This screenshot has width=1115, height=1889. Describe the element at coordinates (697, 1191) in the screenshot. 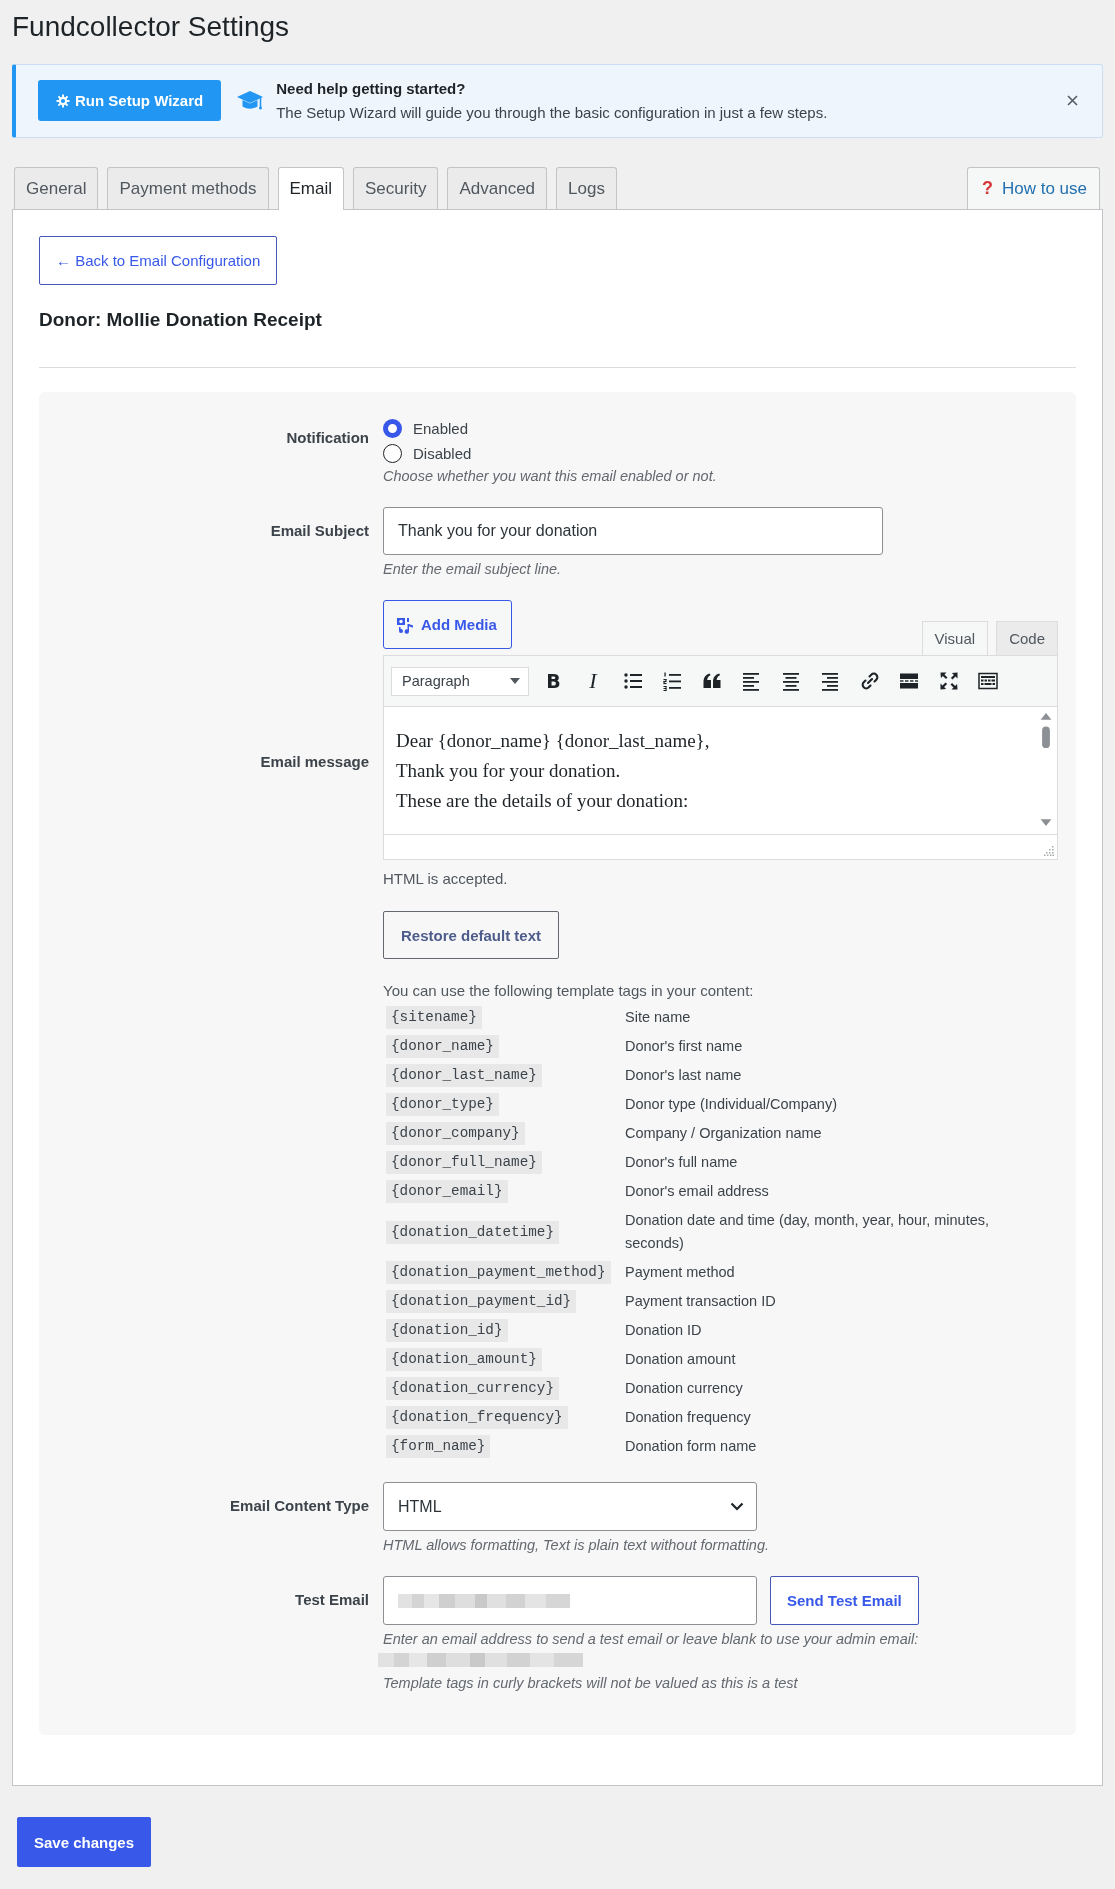

I see `tag-description: Donor's email address` at that location.